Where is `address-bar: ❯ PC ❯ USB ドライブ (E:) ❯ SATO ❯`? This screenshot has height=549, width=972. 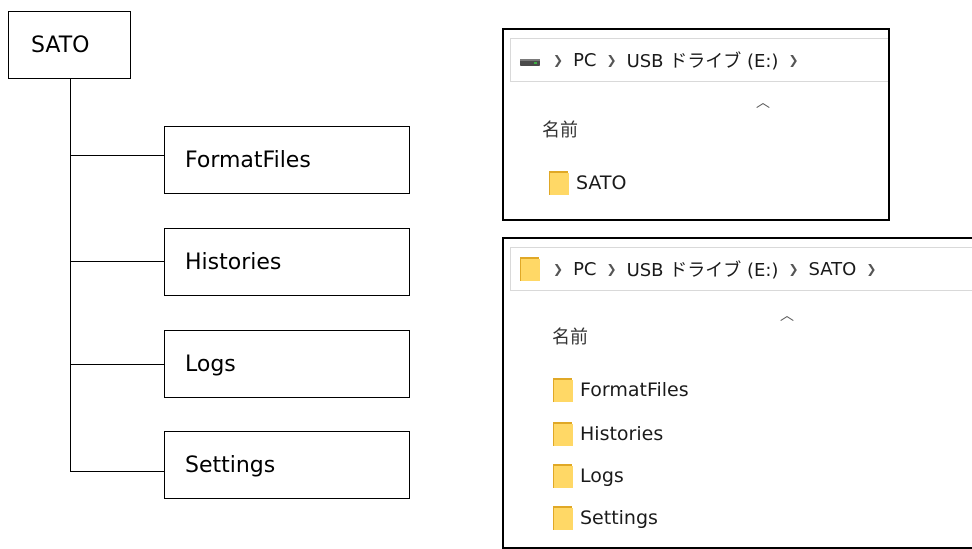
address-bar: ❯ PC ❯ USB ドライブ (E:) ❯ SATO ❯ is located at coordinates (741, 269).